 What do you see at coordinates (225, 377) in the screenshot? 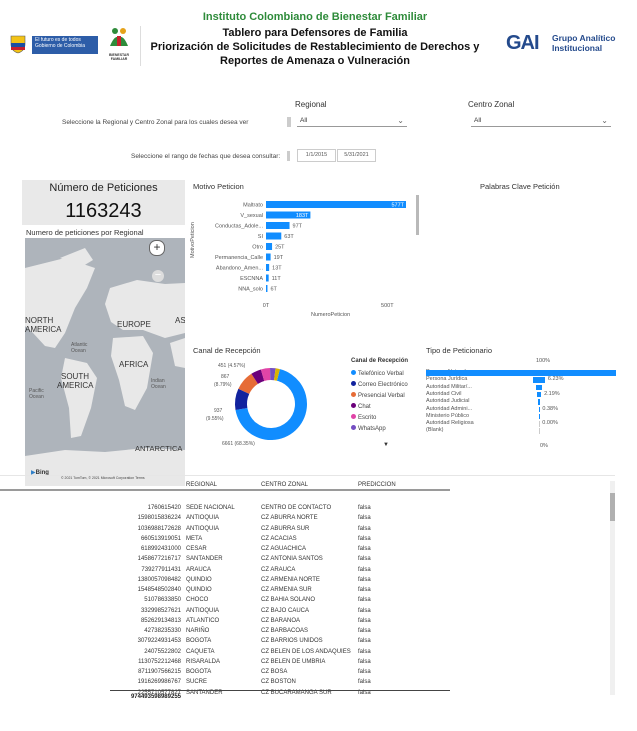
I see `donut-label: 867` at bounding box center [225, 377].